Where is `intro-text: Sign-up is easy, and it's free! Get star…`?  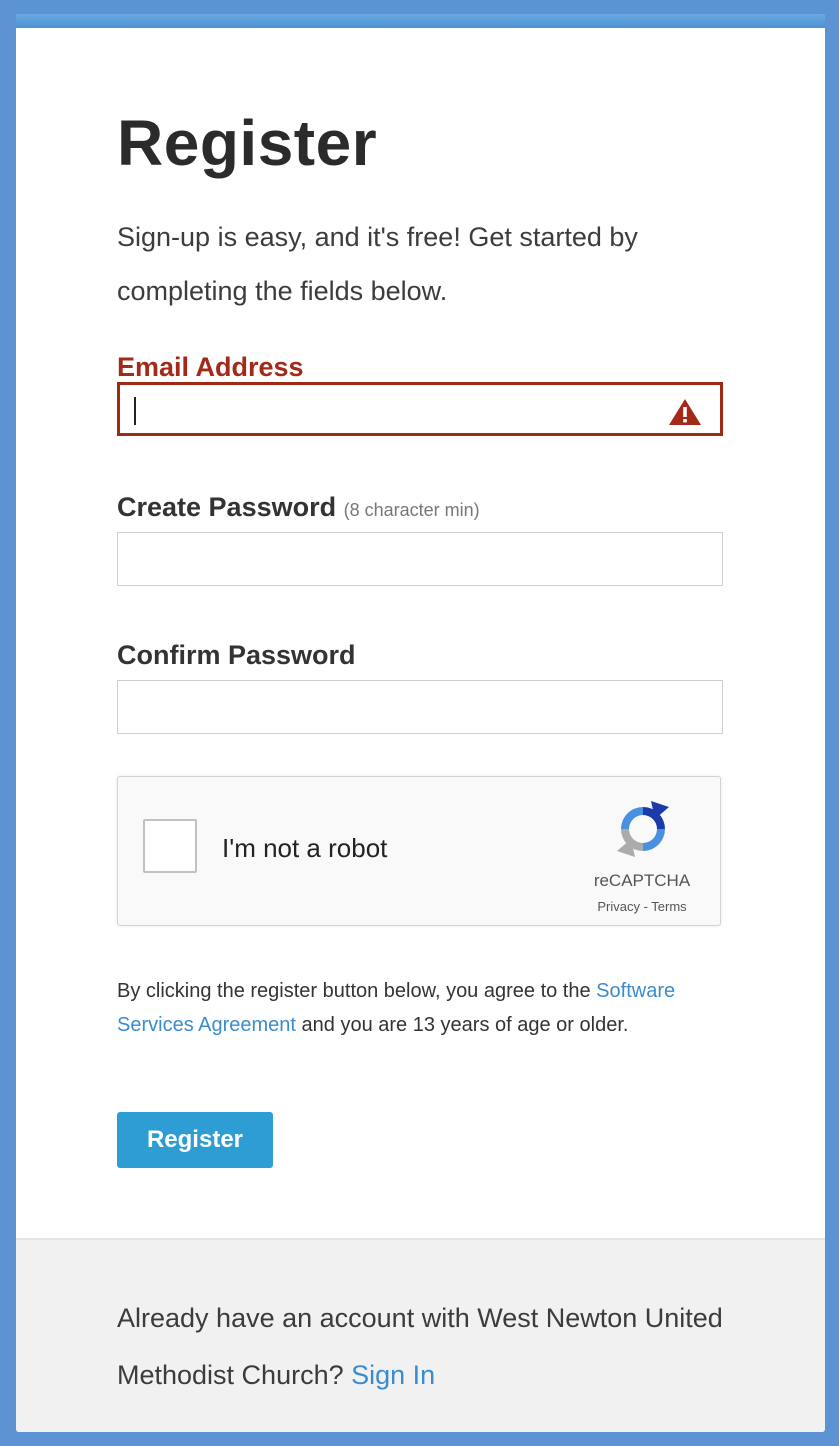
intro-text: Sign-up is easy, and it's free! Get star… is located at coordinates (377, 264).